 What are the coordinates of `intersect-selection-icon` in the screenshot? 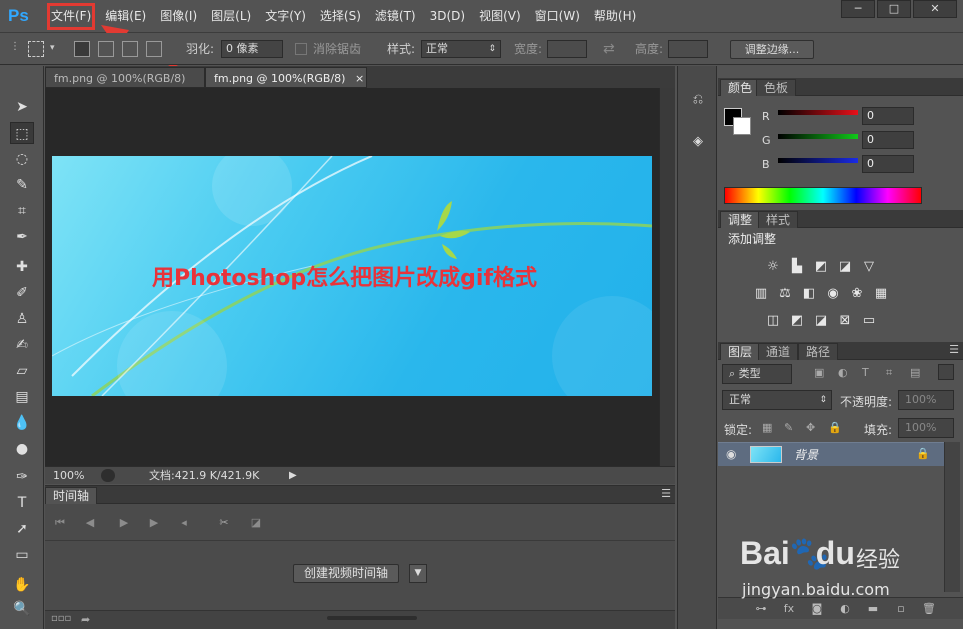 It's located at (154, 49).